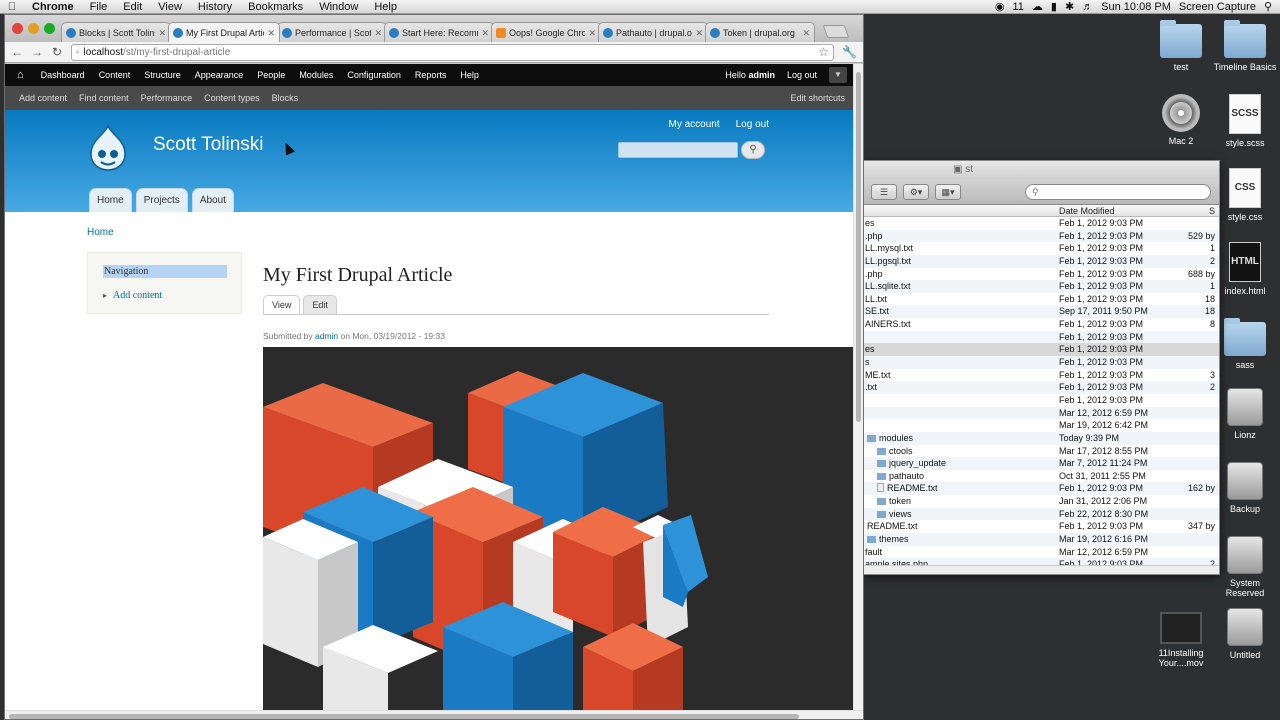 This screenshot has height=720, width=1280. Describe the element at coordinates (275, 7) in the screenshot. I see `menu-bookmarks: Bookmarks` at that location.